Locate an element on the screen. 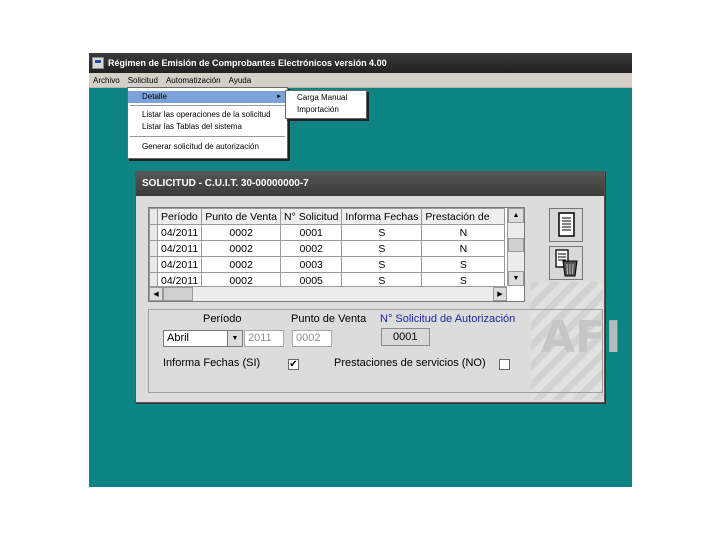  trash-document-icon is located at coordinates (566, 263).